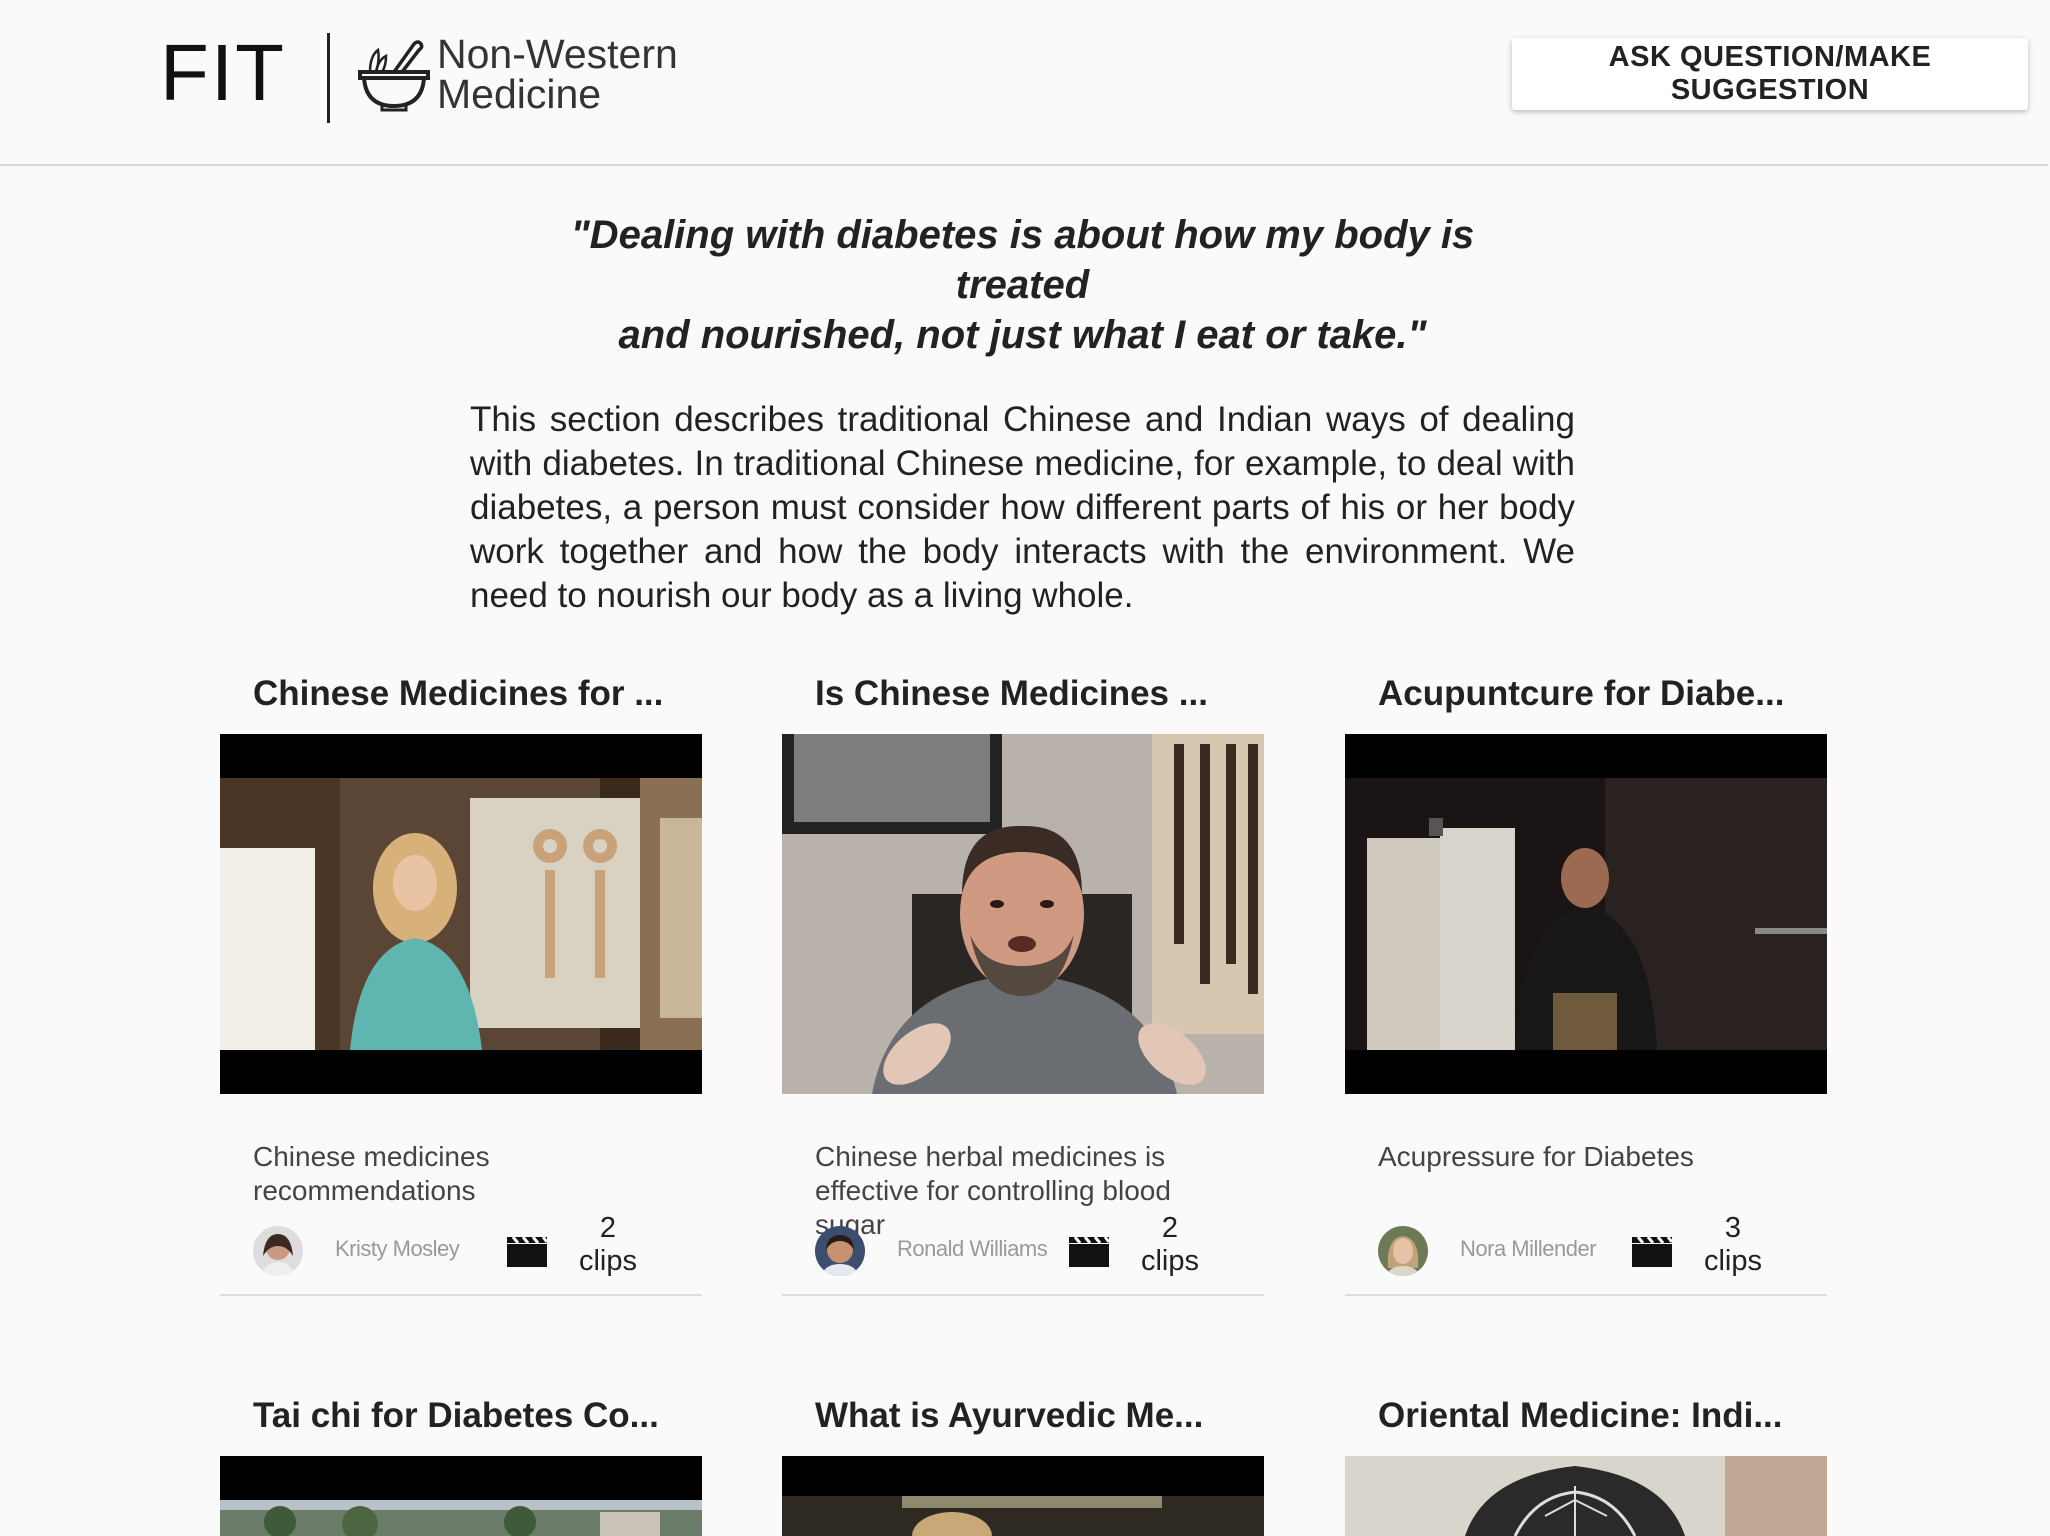 The height and width of the screenshot is (1536, 2050). What do you see at coordinates (371, 1173) in the screenshot?
I see `card-subtitle: Chinese medicines recommendations` at bounding box center [371, 1173].